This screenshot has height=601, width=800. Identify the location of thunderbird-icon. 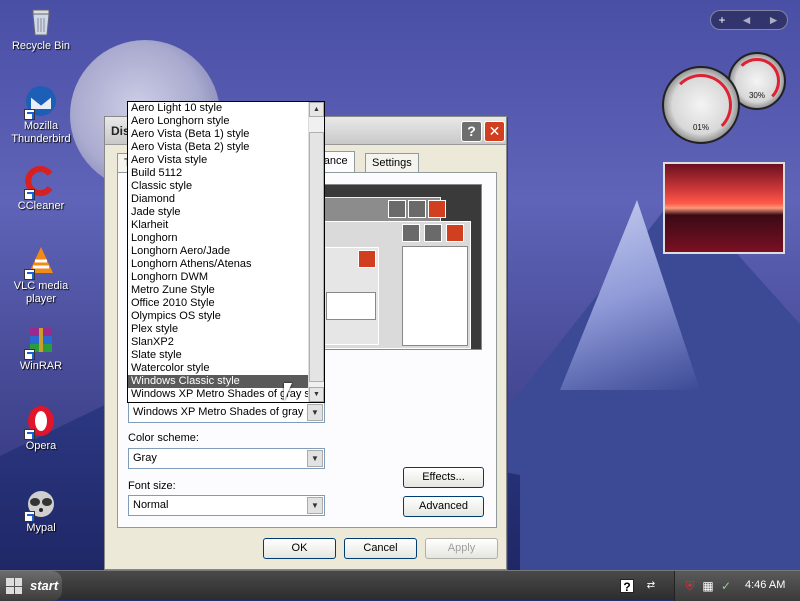
(41, 102).